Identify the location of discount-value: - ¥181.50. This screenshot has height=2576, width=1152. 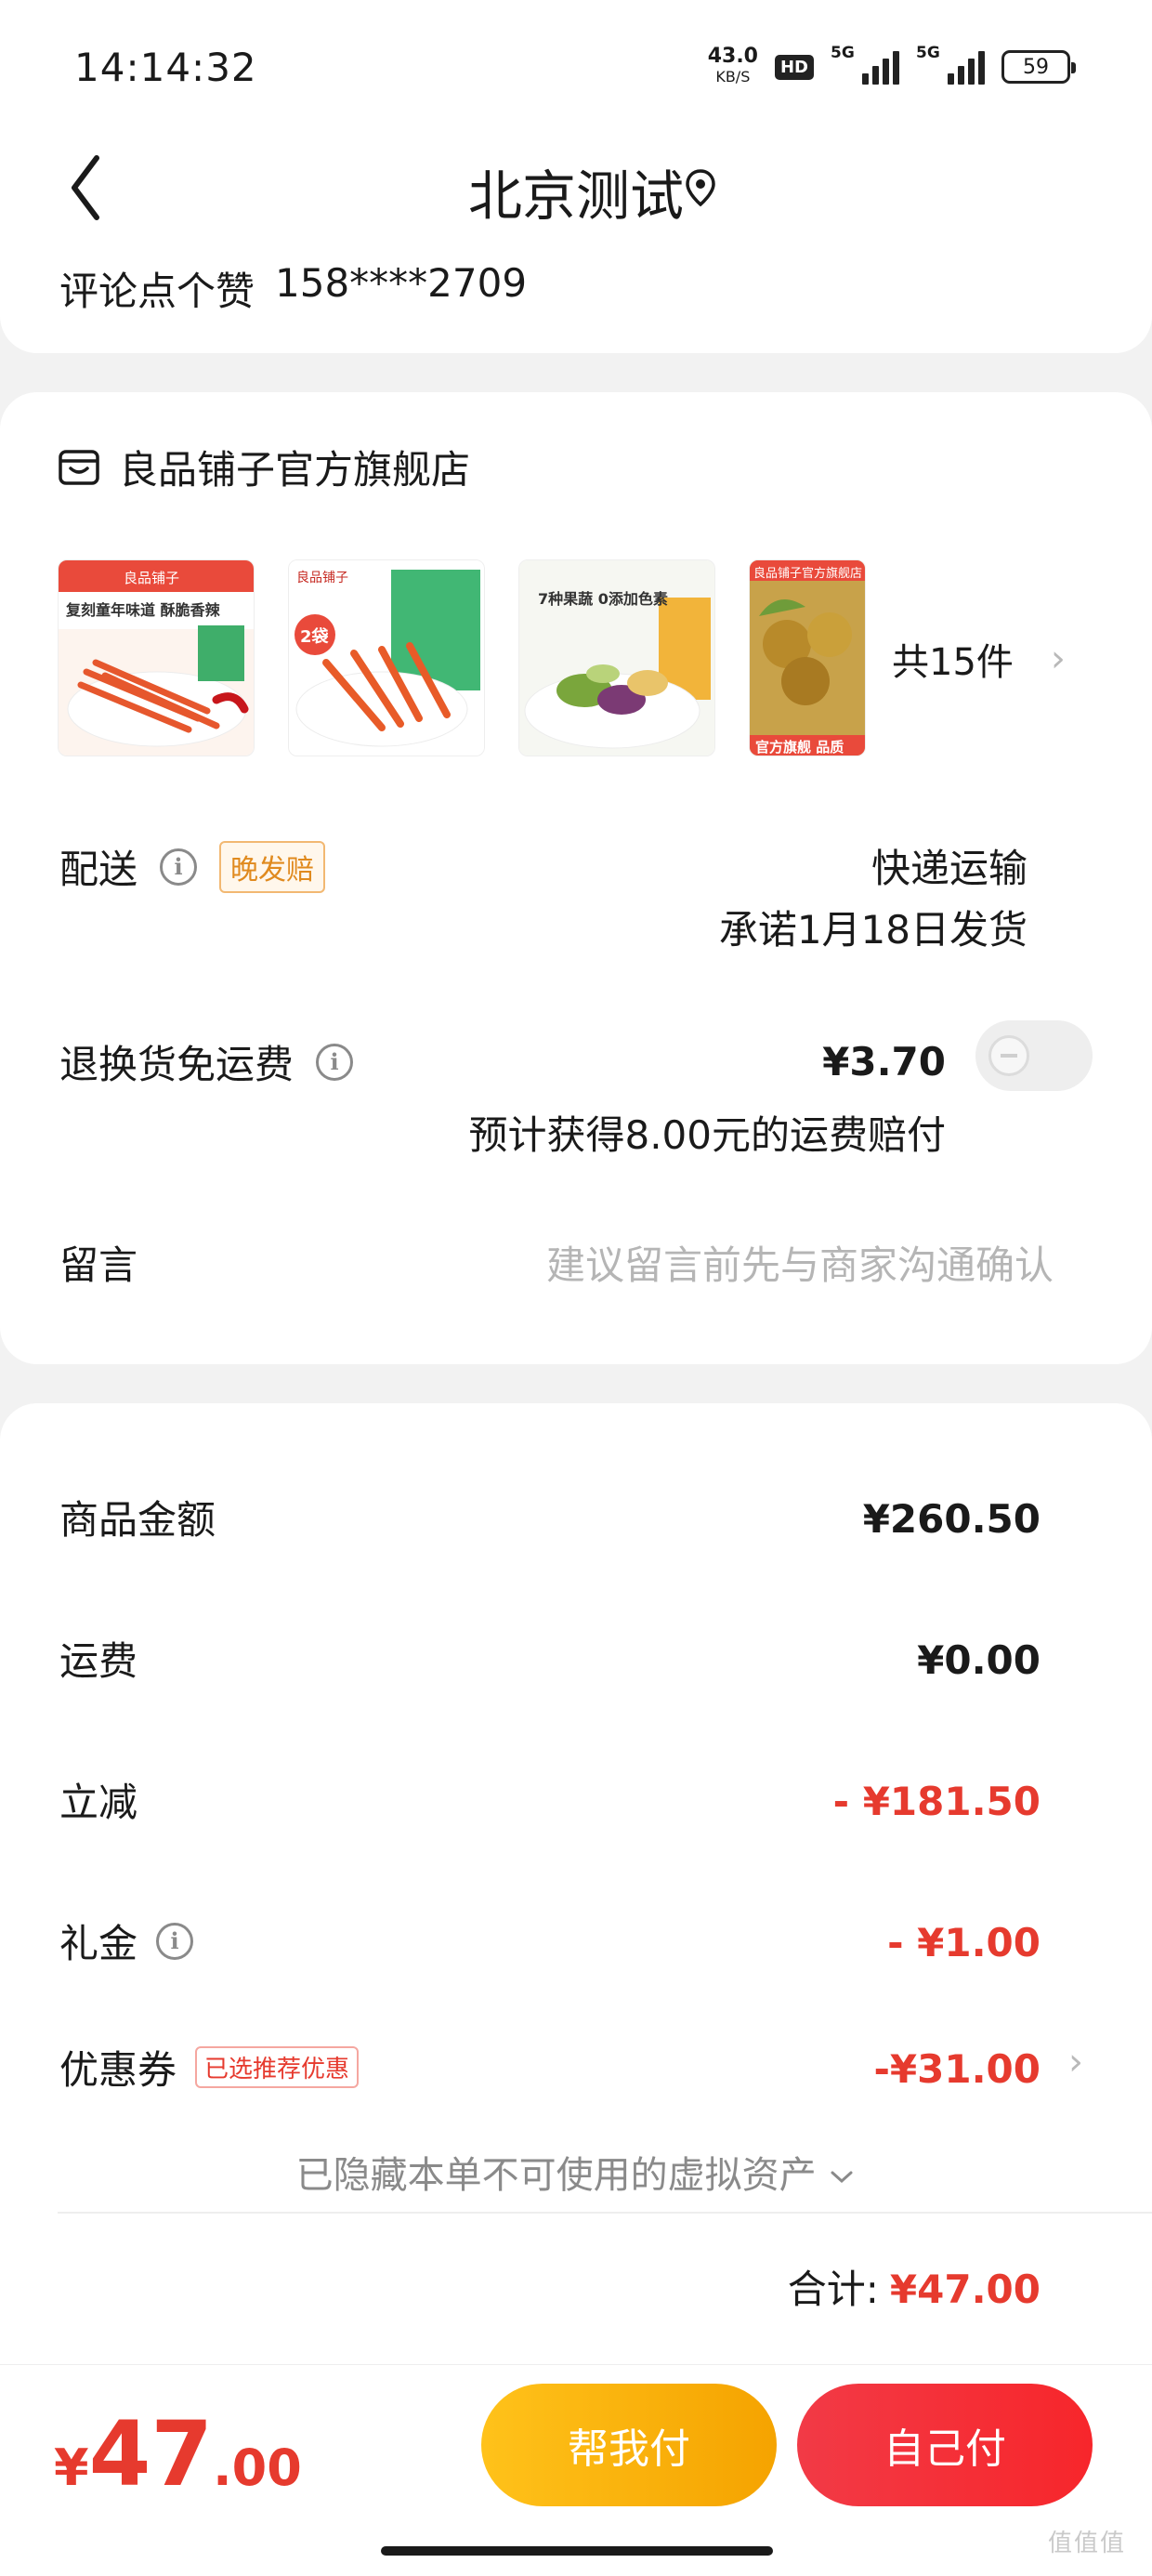
(936, 1801).